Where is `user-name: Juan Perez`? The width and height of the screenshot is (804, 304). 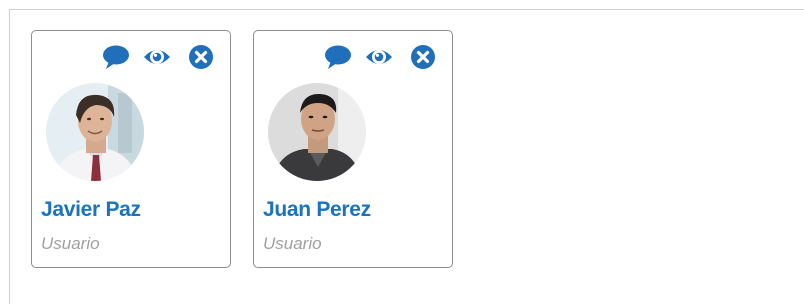 user-name: Juan Perez is located at coordinates (317, 210).